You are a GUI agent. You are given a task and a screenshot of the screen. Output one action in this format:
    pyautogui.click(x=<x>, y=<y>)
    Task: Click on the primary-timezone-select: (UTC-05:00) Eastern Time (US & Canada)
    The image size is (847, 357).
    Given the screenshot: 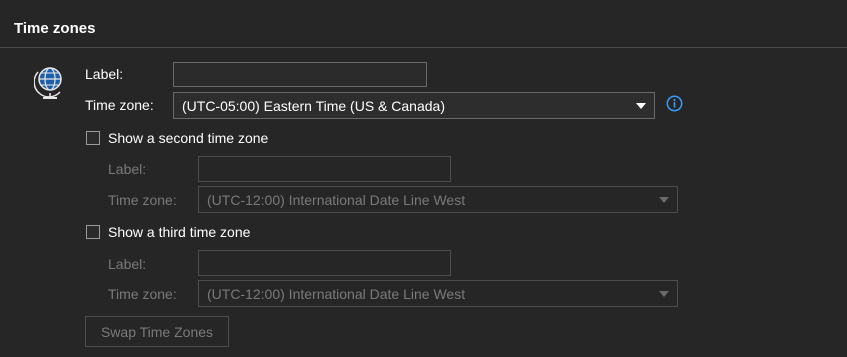 What is the action you would take?
    pyautogui.click(x=414, y=105)
    